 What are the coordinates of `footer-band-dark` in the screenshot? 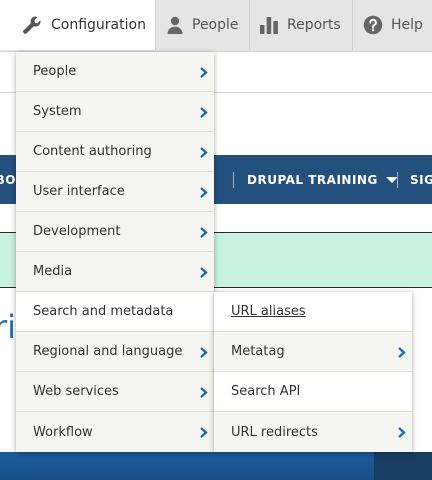 It's located at (403, 466).